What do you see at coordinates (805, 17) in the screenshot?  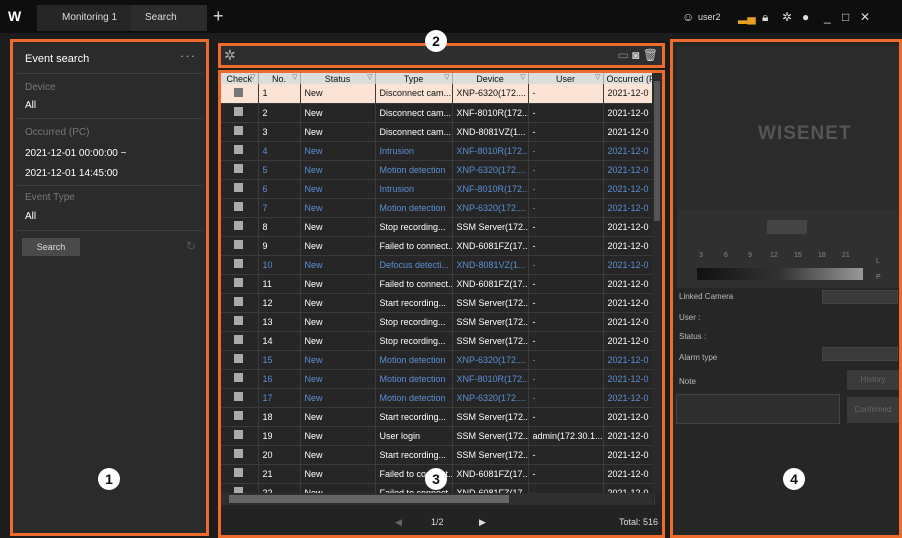 I see `info-icon: ●` at bounding box center [805, 17].